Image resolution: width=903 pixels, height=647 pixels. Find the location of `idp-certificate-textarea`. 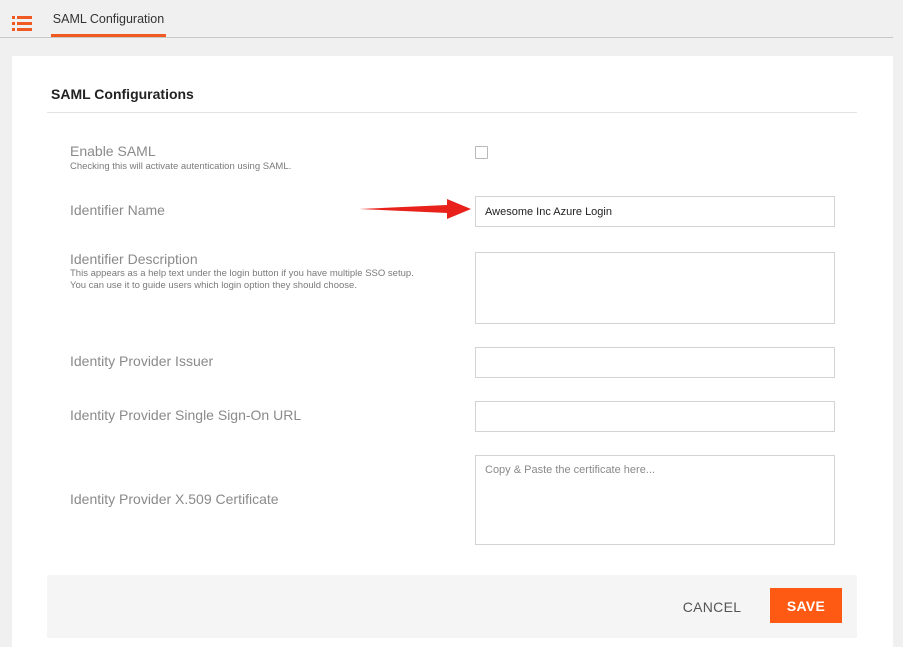

idp-certificate-textarea is located at coordinates (655, 500).